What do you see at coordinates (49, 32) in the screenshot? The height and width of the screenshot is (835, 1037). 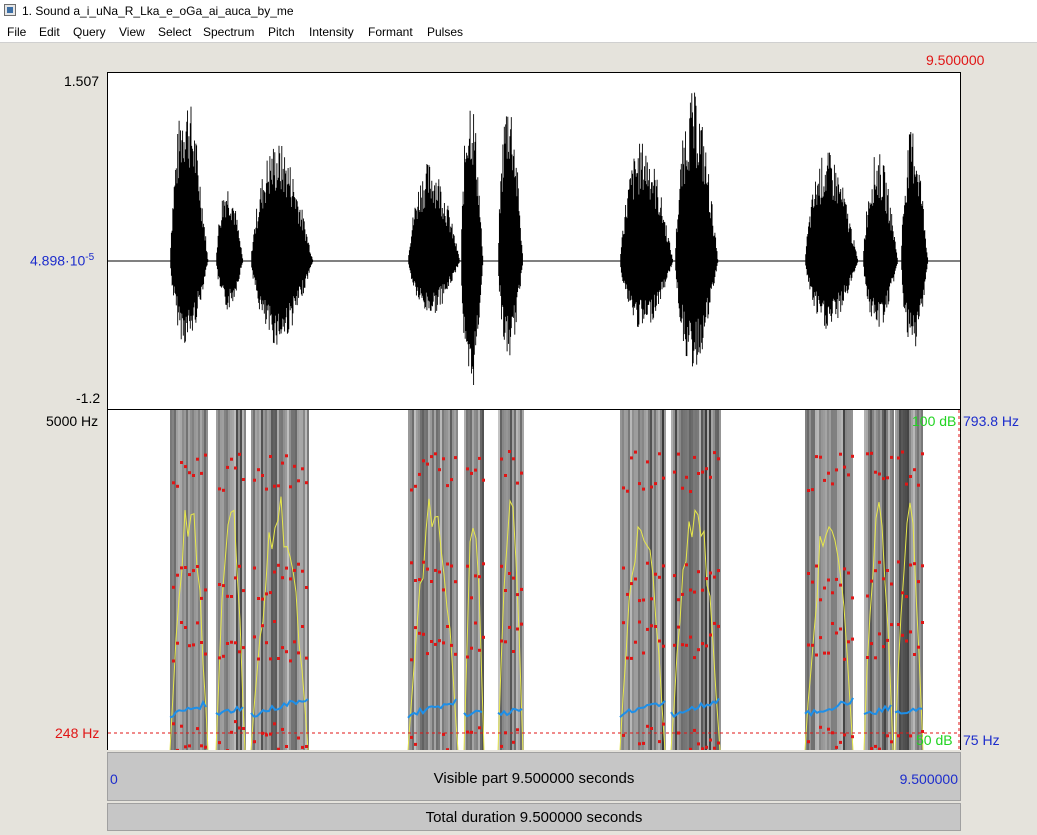 I see `menu-edit: Edit` at bounding box center [49, 32].